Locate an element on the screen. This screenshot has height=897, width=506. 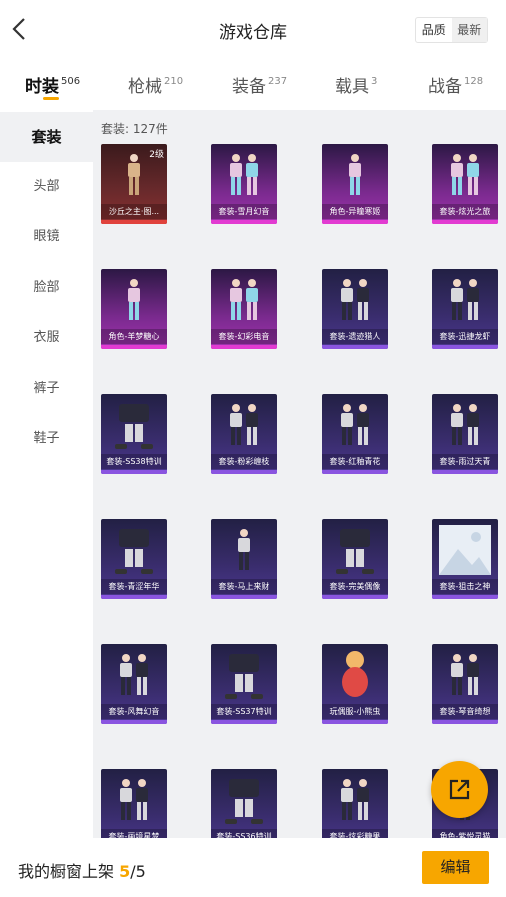
item-name: 套装-狙击之神 is located at coordinates (465, 586).